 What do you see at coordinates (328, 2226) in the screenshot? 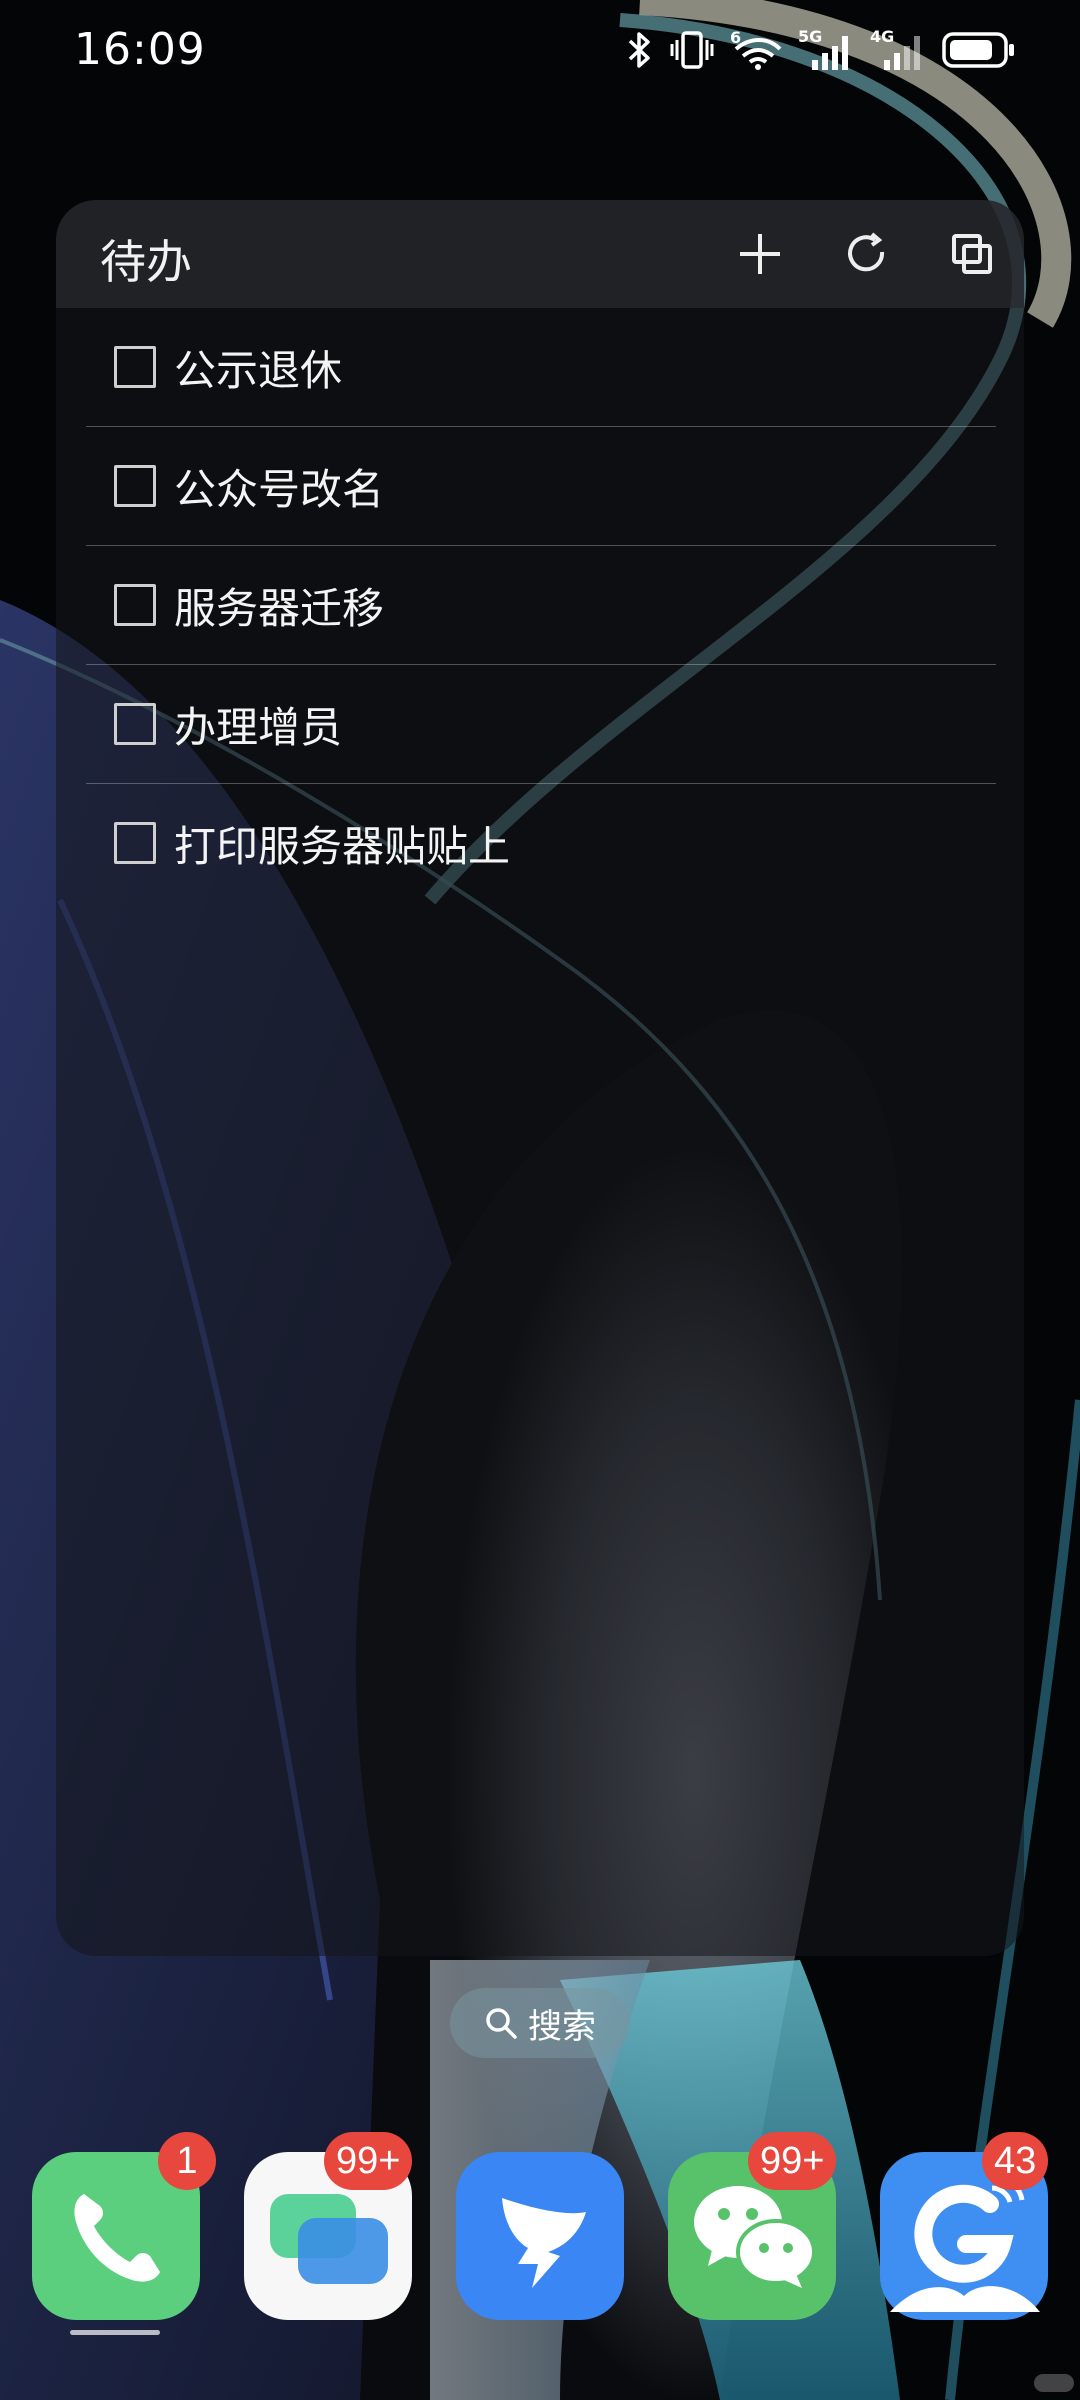
I see `dock-app-messages: 99+` at bounding box center [328, 2226].